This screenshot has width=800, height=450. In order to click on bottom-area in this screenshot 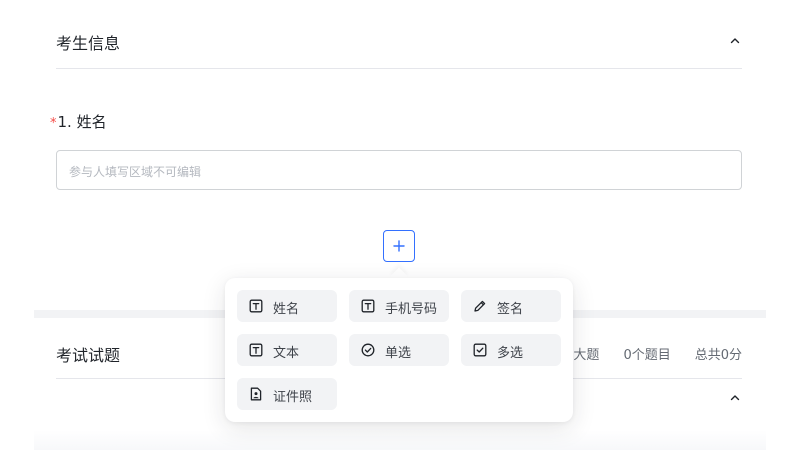, I will do `click(400, 440)`.